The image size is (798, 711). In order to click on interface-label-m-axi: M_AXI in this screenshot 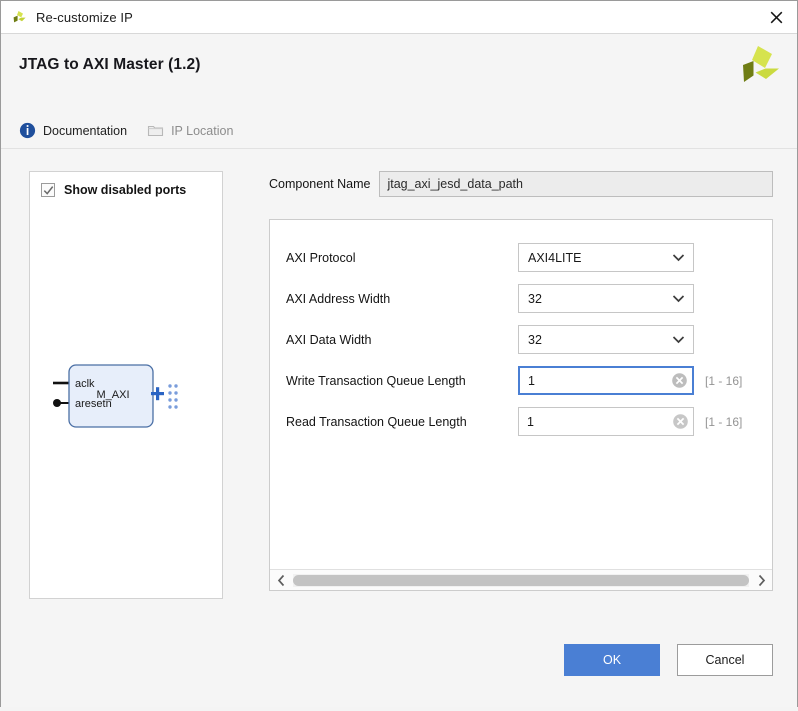, I will do `click(112, 395)`.